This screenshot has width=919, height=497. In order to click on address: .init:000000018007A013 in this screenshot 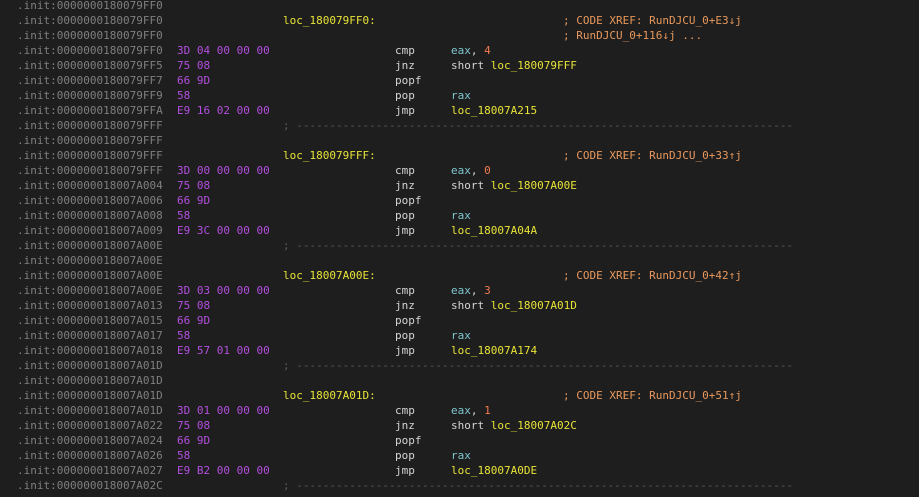, I will do `click(90, 305)`.